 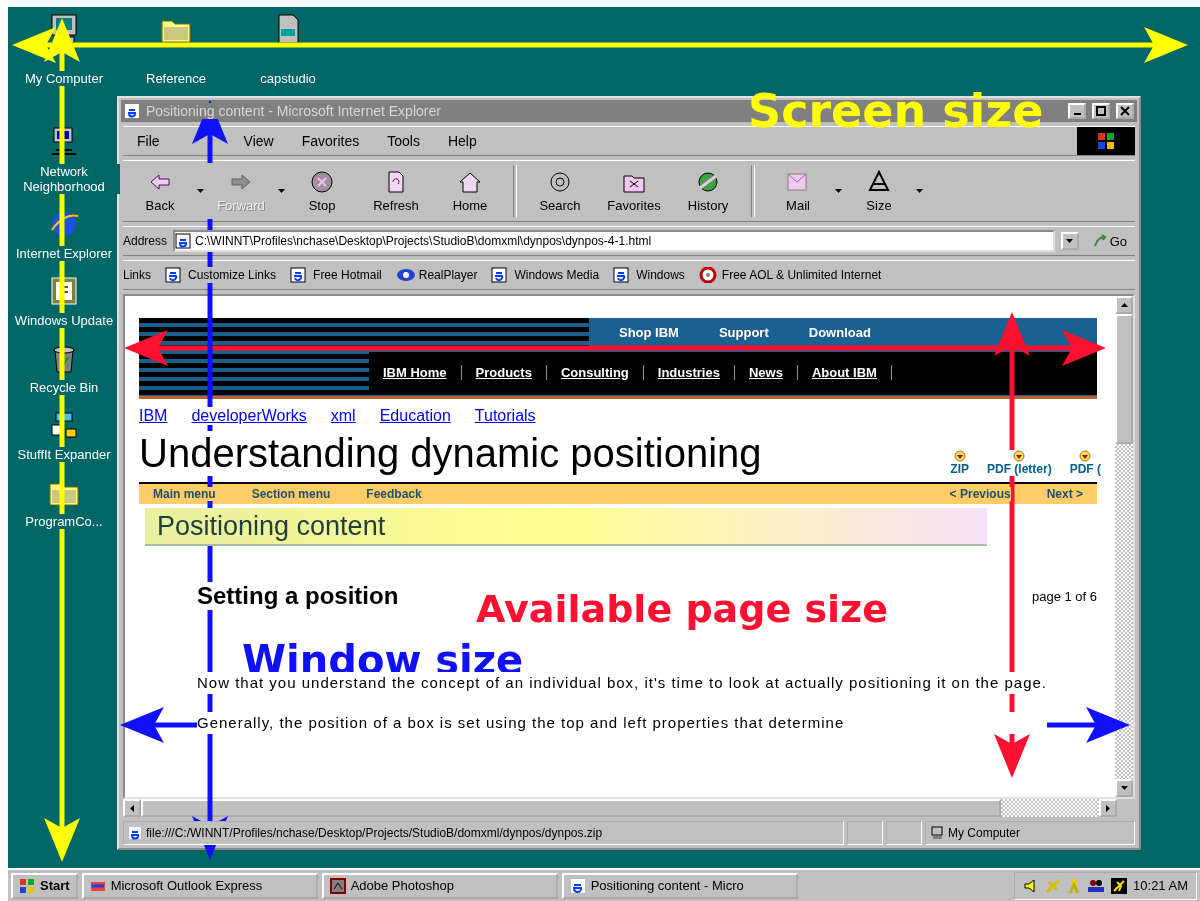 What do you see at coordinates (1064, 494) in the screenshot?
I see `page-menu-link: Next >` at bounding box center [1064, 494].